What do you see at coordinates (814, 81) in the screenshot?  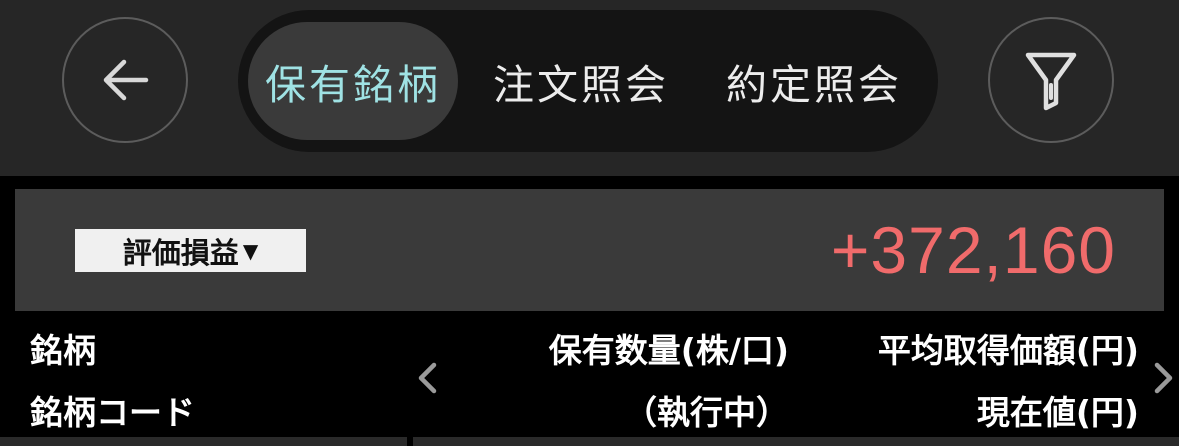 I see `tab-execution-inquiry: 約定照会` at bounding box center [814, 81].